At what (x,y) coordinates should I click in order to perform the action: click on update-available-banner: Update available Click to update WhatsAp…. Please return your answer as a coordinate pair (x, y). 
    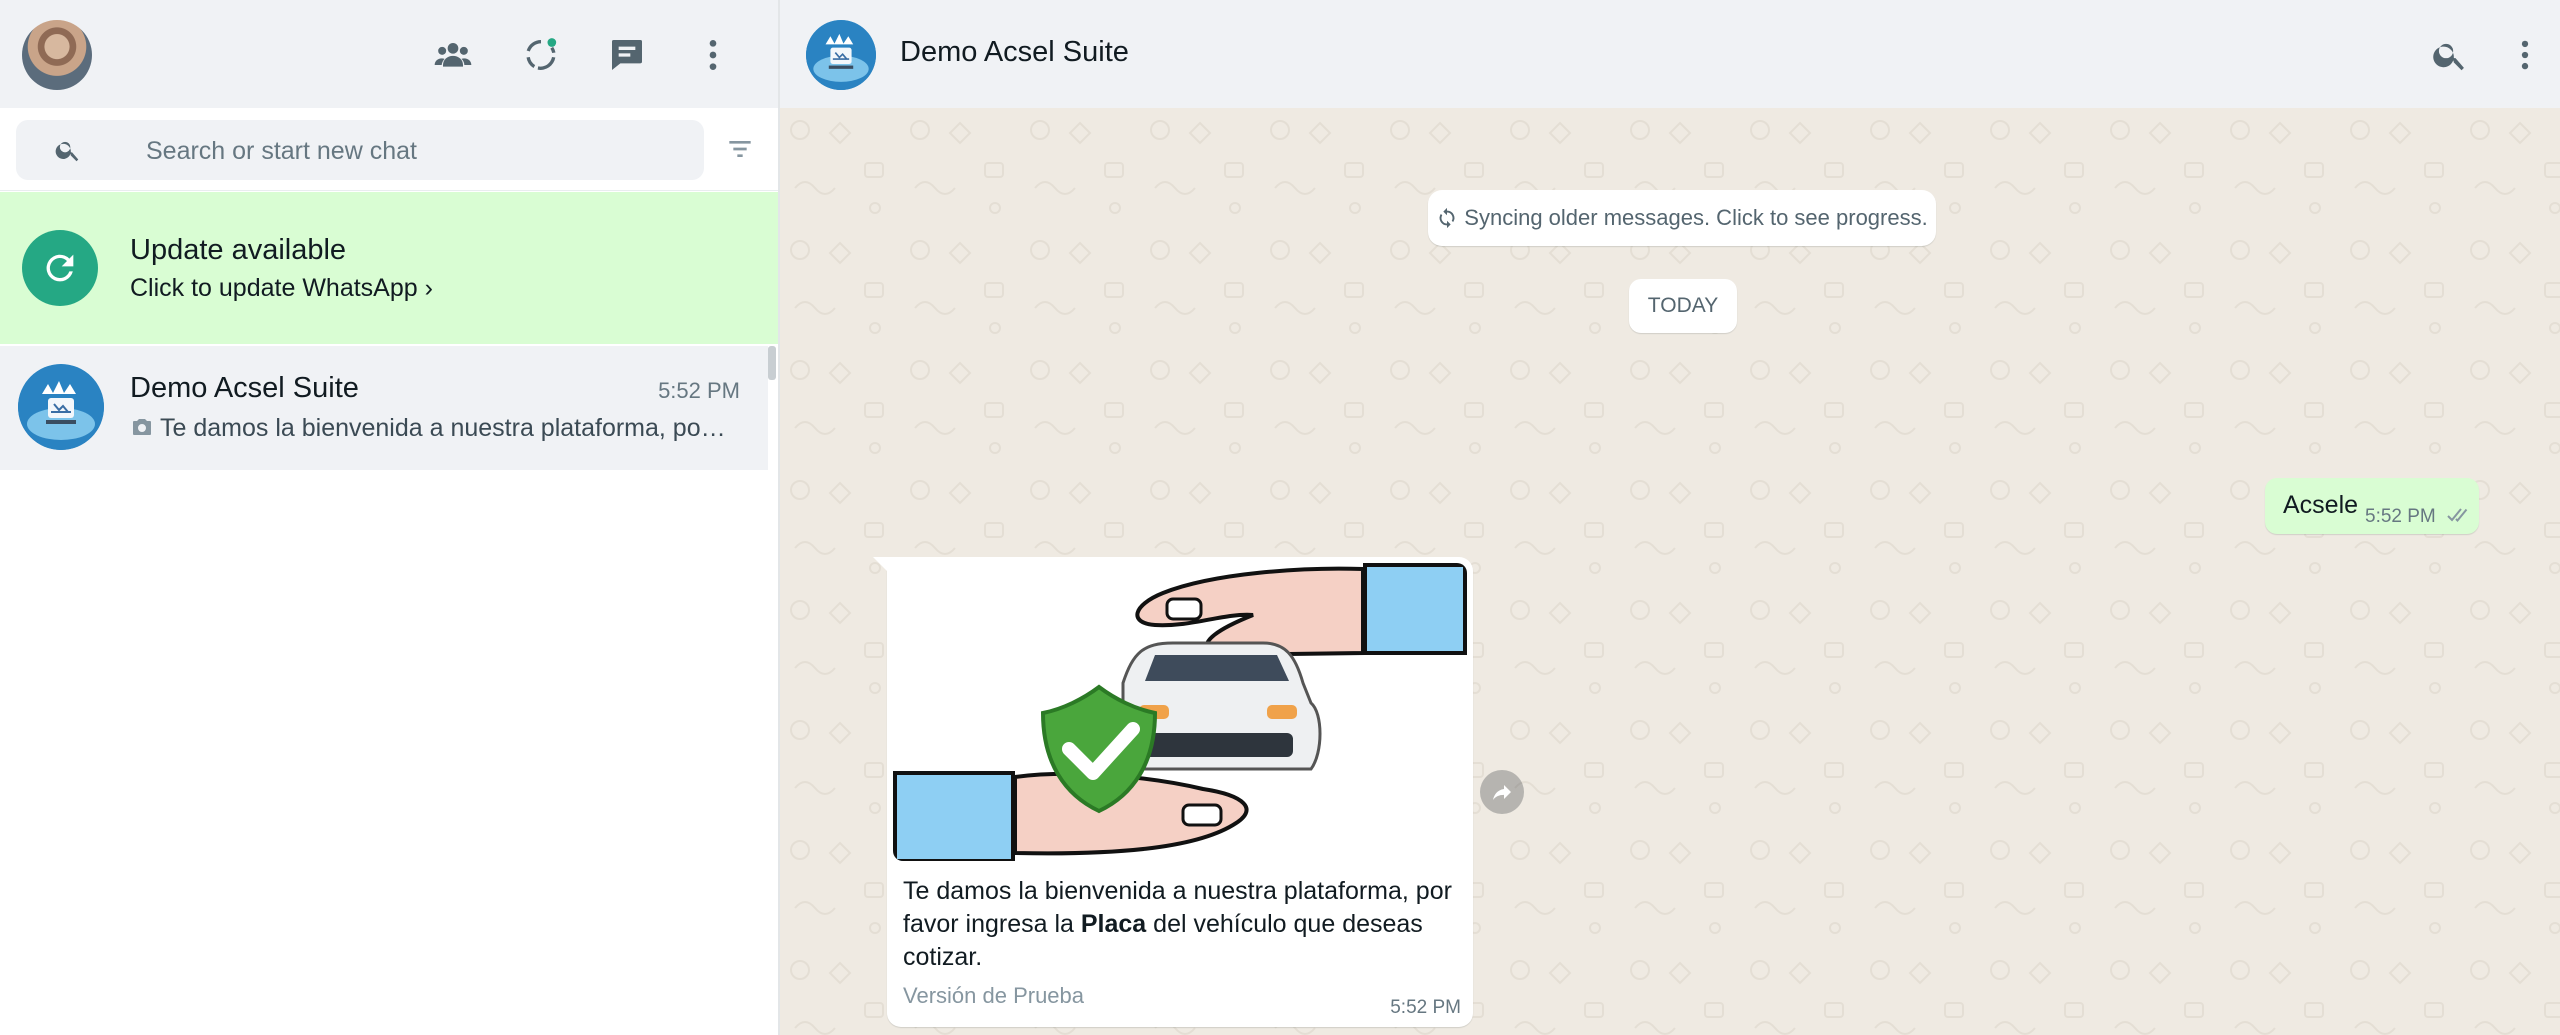
    Looking at the image, I should click on (389, 268).